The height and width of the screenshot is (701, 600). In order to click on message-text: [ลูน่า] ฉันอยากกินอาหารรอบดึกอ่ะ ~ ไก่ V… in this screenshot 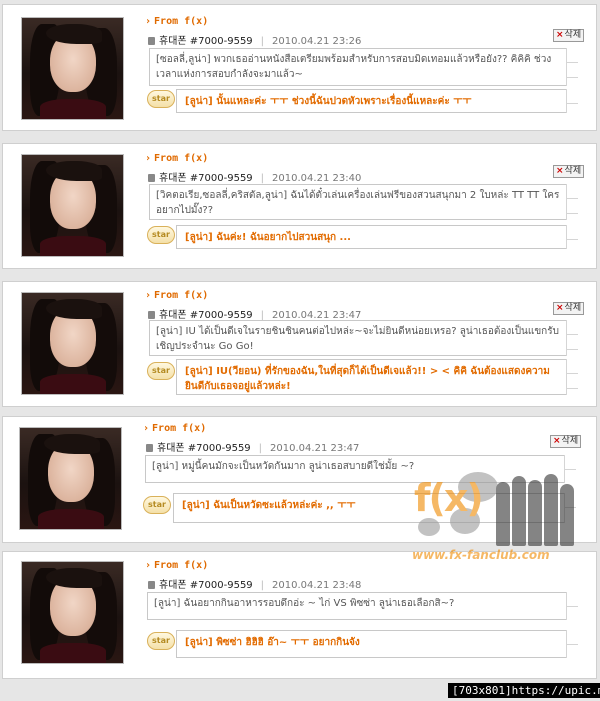, I will do `click(357, 606)`.